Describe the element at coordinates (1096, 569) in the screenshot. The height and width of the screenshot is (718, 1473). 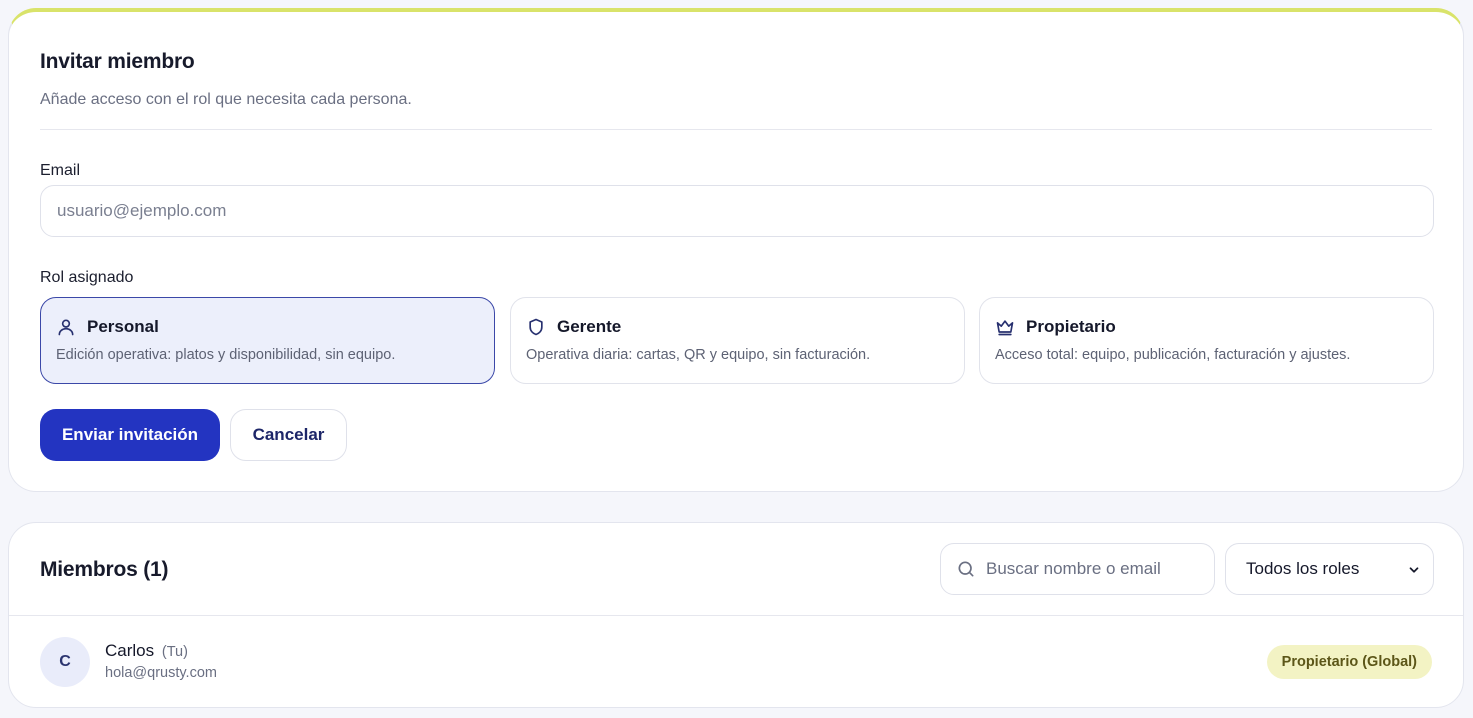
I see `search-input` at that location.